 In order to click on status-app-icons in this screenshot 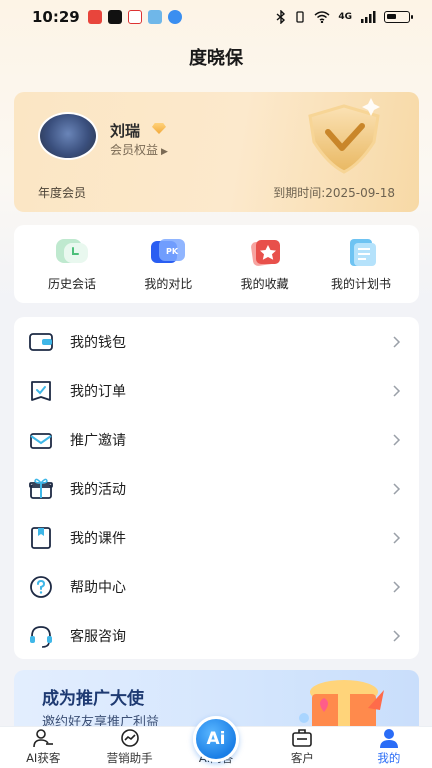, I will do `click(134, 17)`.